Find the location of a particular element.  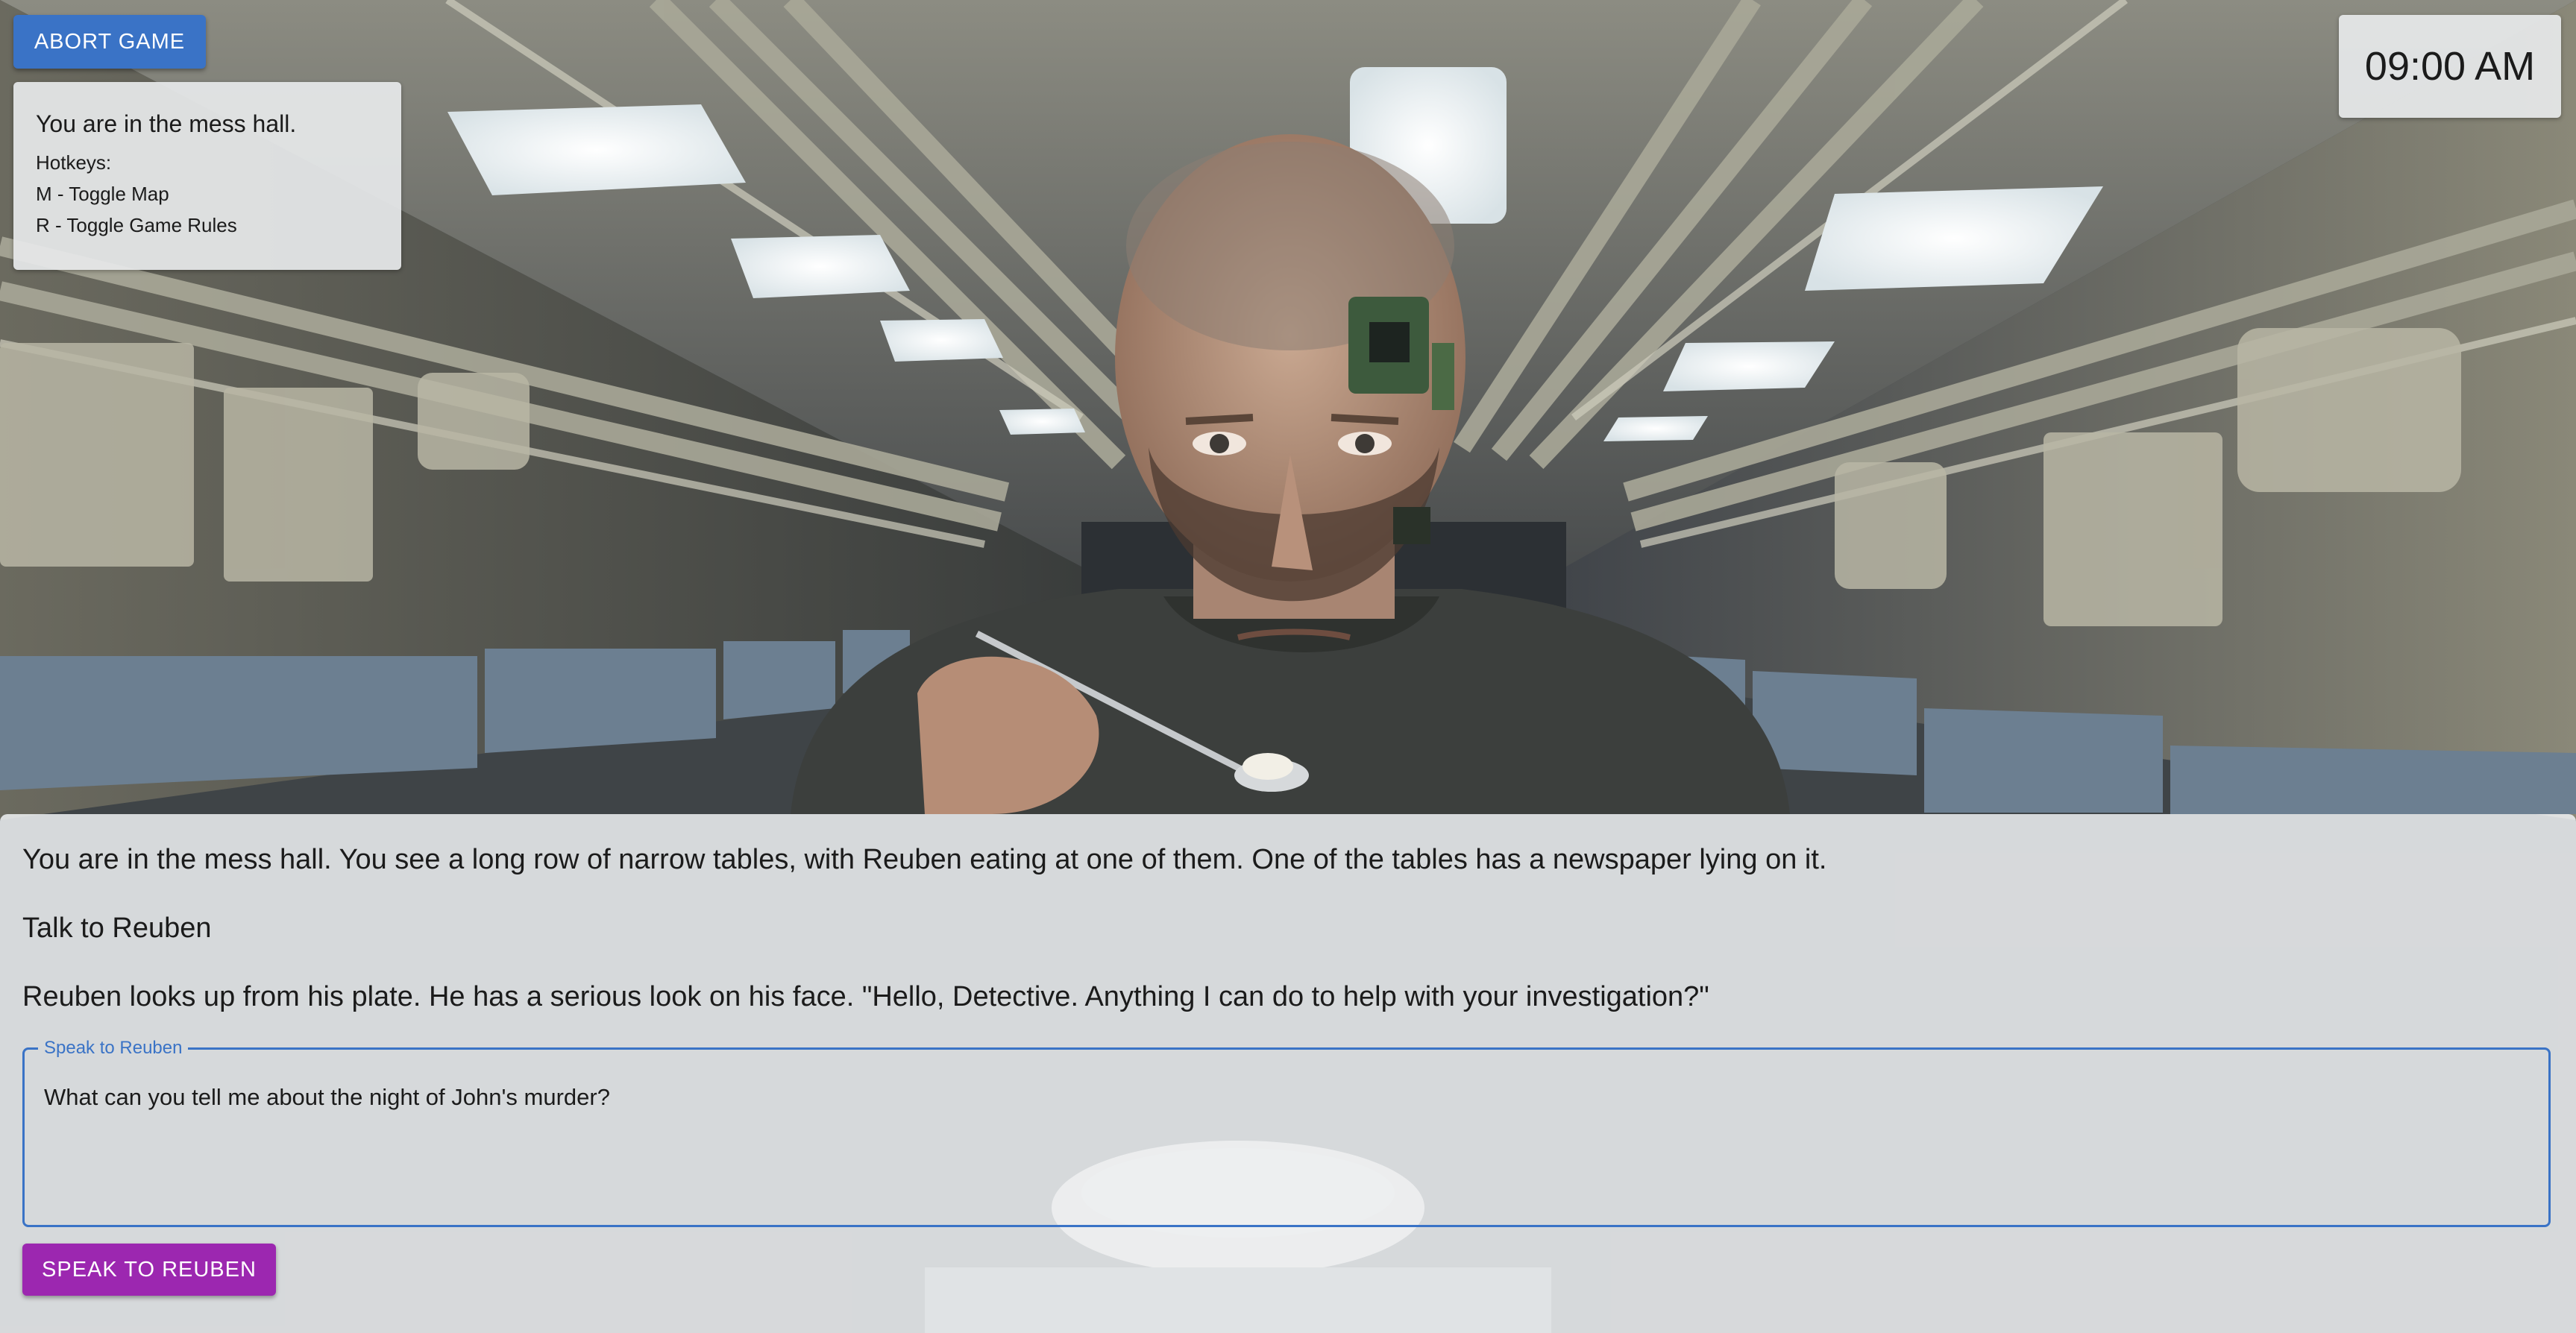

speak-field-label: Speak to Reuben is located at coordinates (114, 1048).